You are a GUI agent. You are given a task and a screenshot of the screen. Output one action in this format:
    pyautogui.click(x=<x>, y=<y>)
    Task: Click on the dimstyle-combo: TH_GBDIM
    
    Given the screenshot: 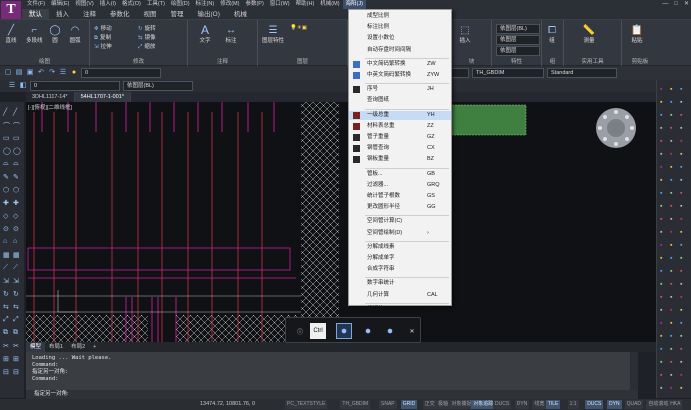 What is the action you would take?
    pyautogui.click(x=508, y=73)
    